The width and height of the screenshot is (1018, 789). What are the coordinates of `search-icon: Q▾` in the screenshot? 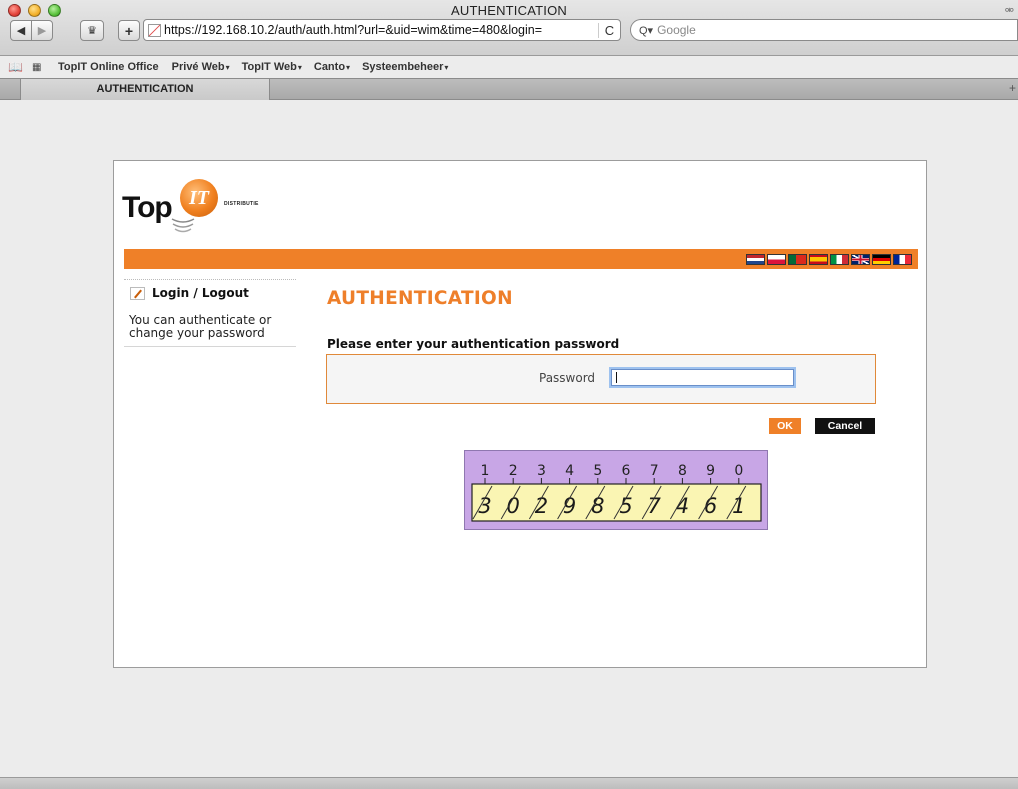 It's located at (646, 30).